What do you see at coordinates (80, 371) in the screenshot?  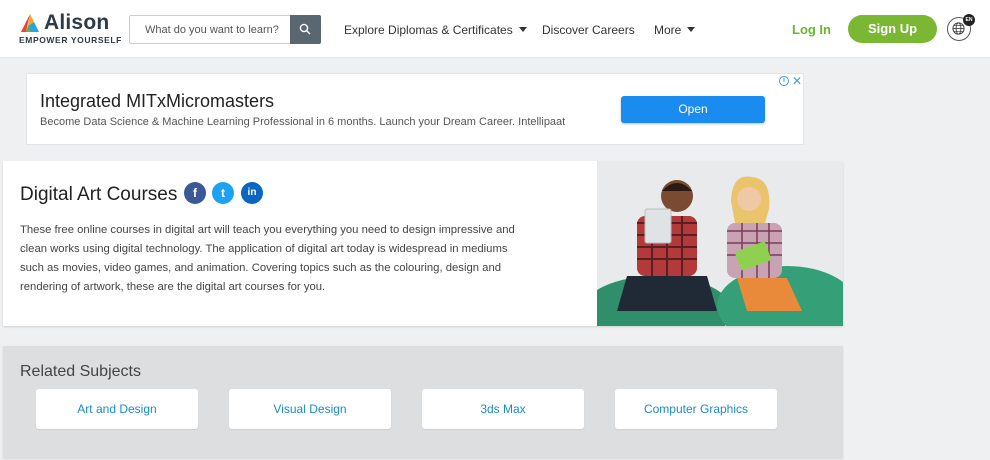 I see `related-subjects-title: Related Subjects` at bounding box center [80, 371].